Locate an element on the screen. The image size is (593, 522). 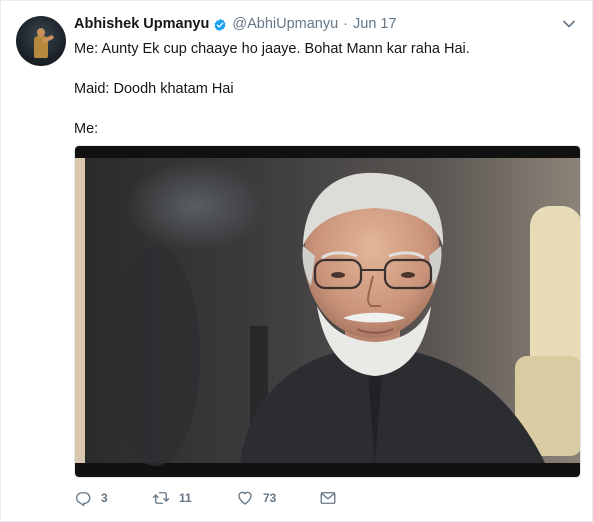
avatar is located at coordinates (41, 41).